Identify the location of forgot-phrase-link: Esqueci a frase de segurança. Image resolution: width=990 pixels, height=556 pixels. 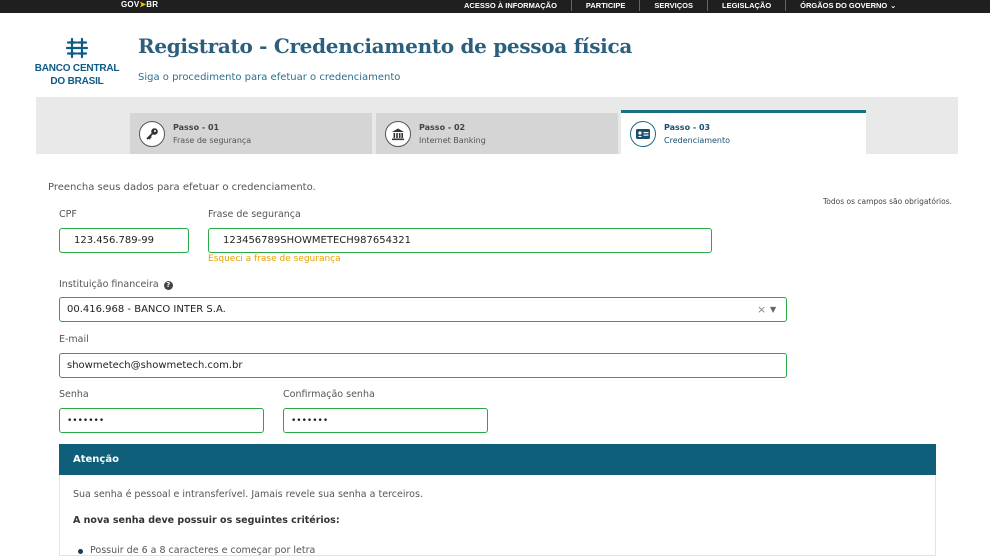
(274, 259).